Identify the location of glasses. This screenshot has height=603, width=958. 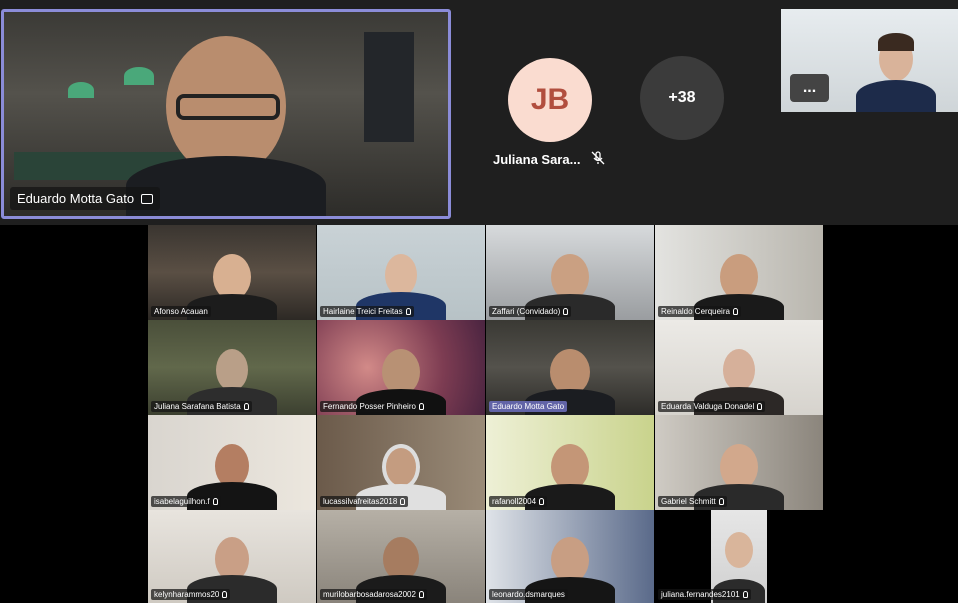
(228, 107).